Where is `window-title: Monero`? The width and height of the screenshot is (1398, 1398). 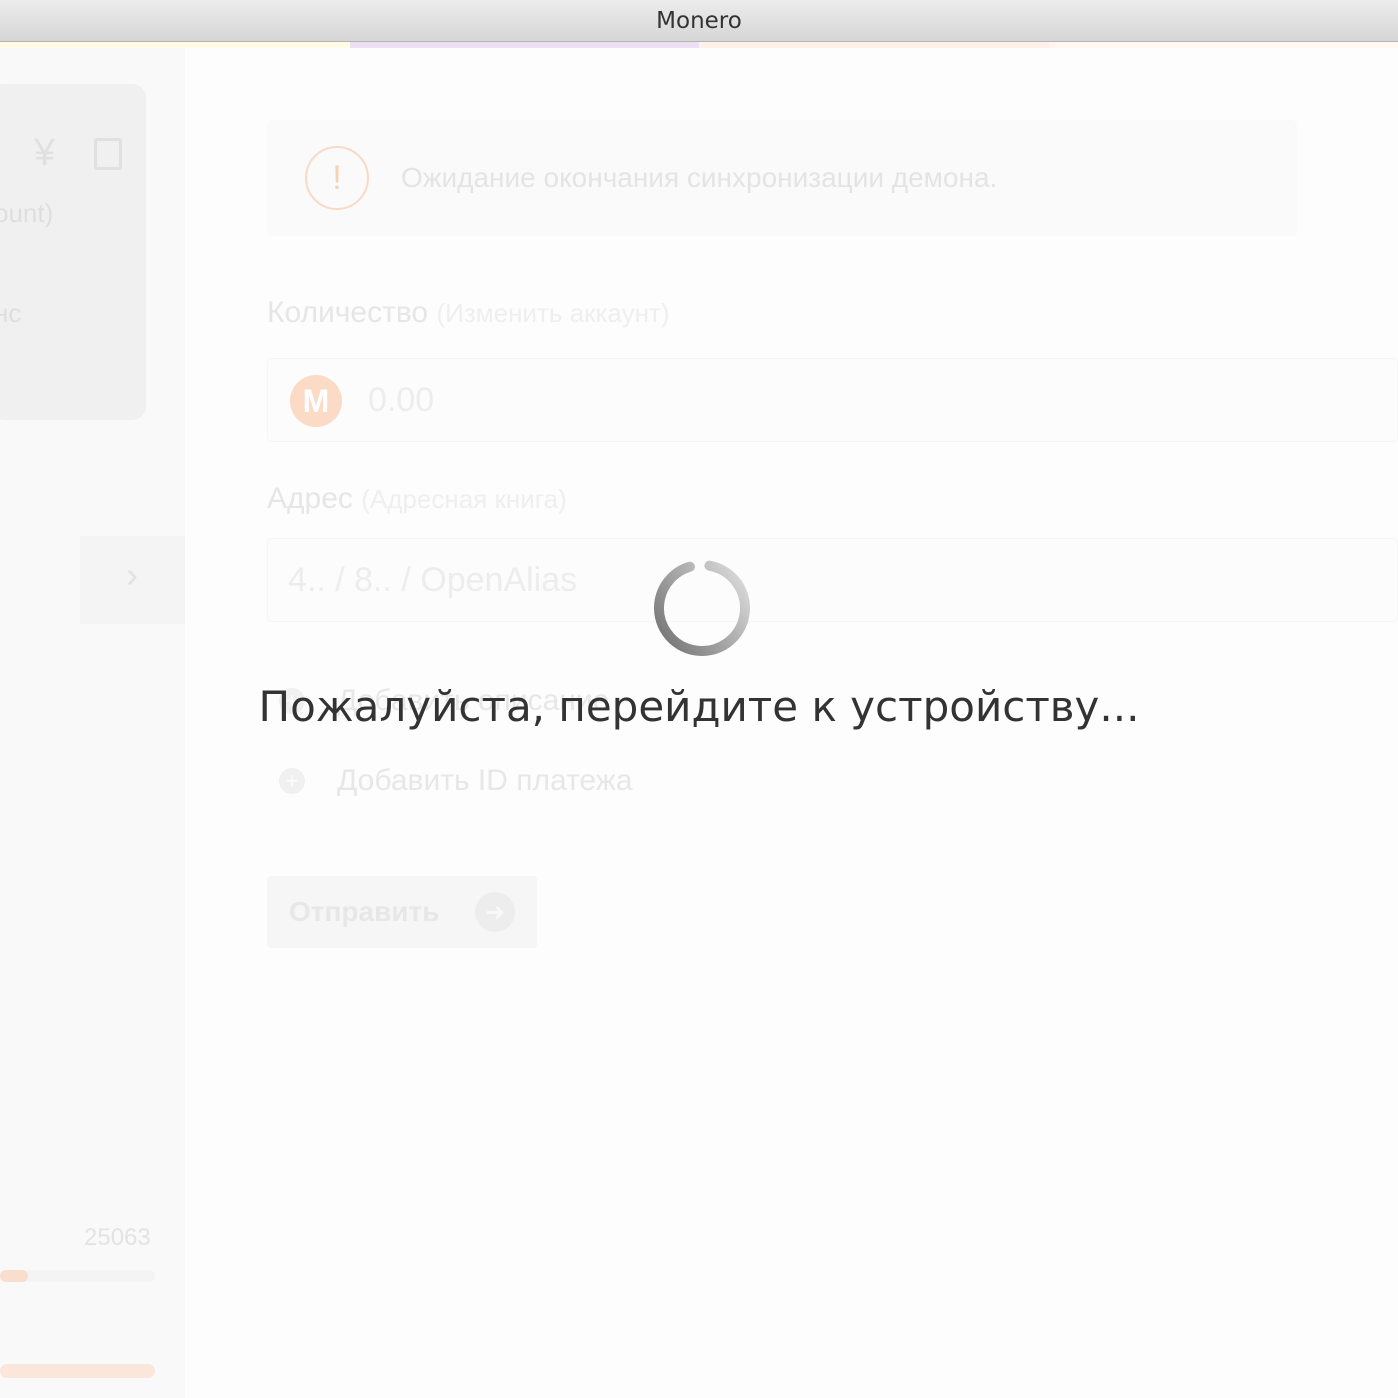
window-title: Monero is located at coordinates (699, 20).